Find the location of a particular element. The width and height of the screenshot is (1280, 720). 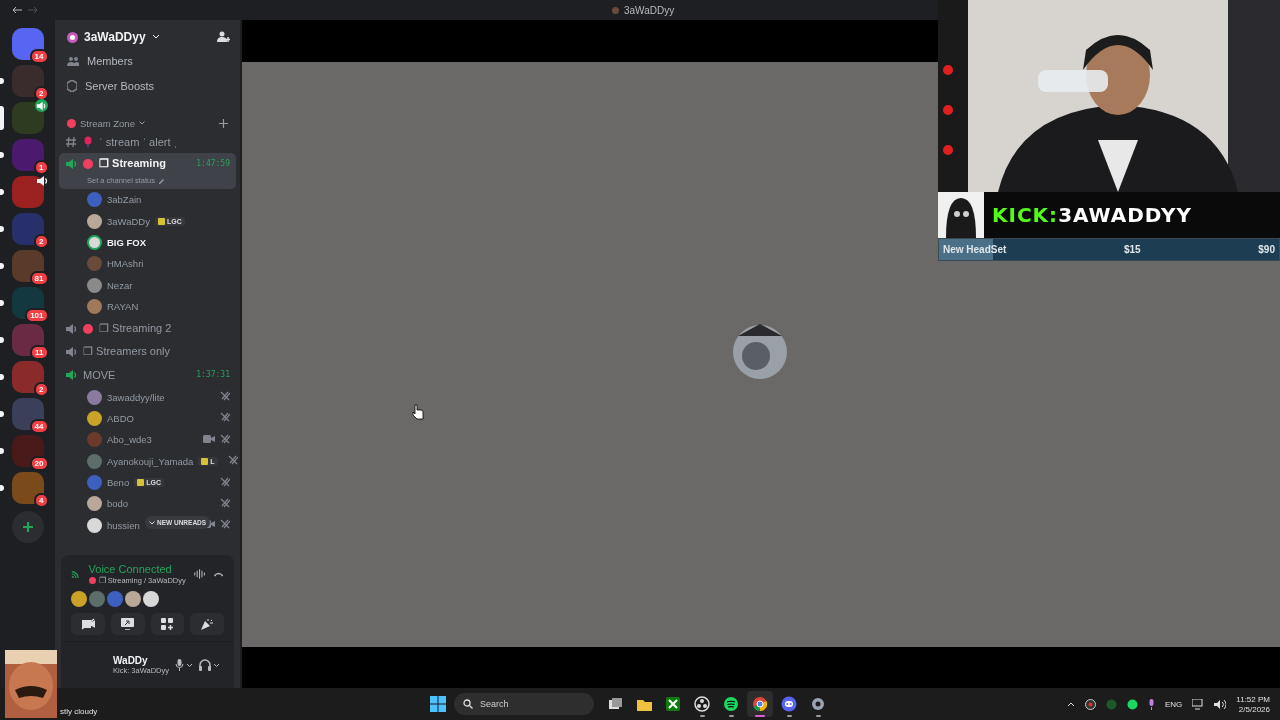

member-name: Nezar is located at coordinates (120, 285).